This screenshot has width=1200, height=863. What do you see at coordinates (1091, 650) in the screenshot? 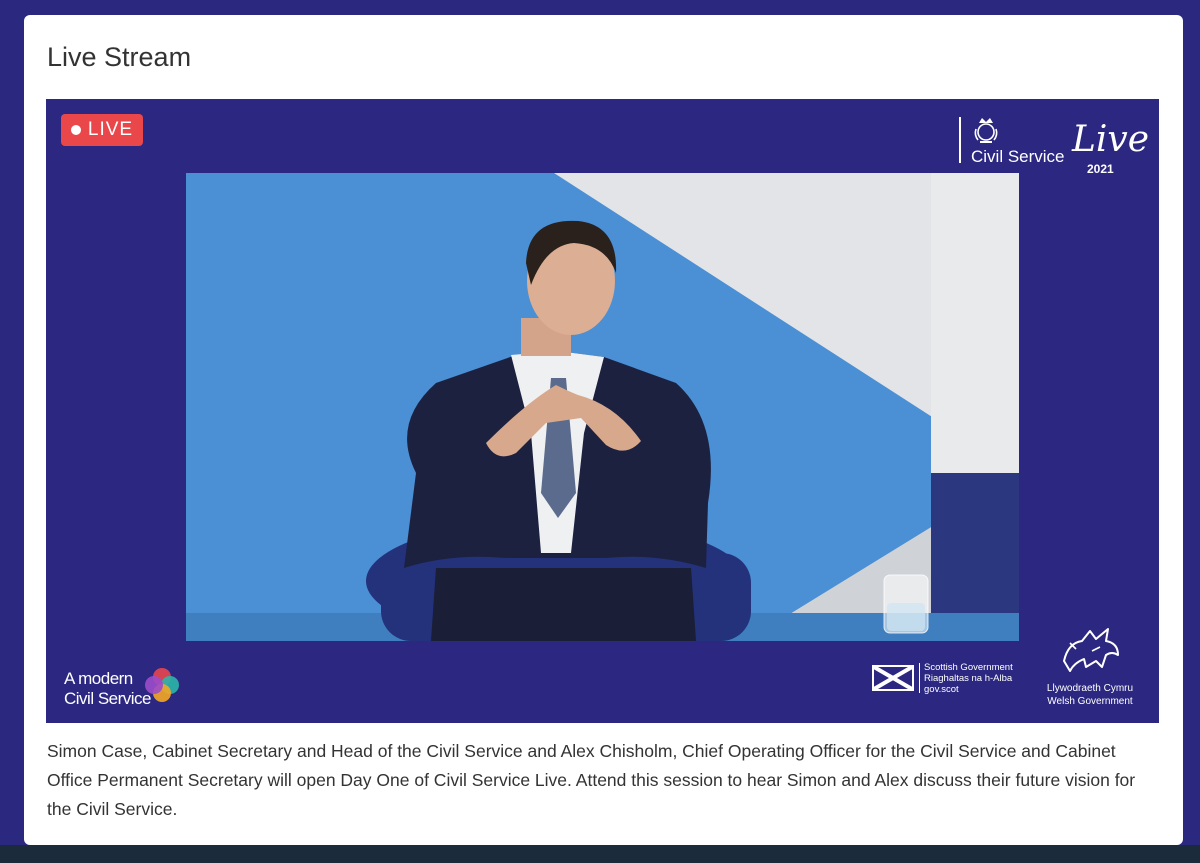
I see `welsh-dragon-icon` at bounding box center [1091, 650].